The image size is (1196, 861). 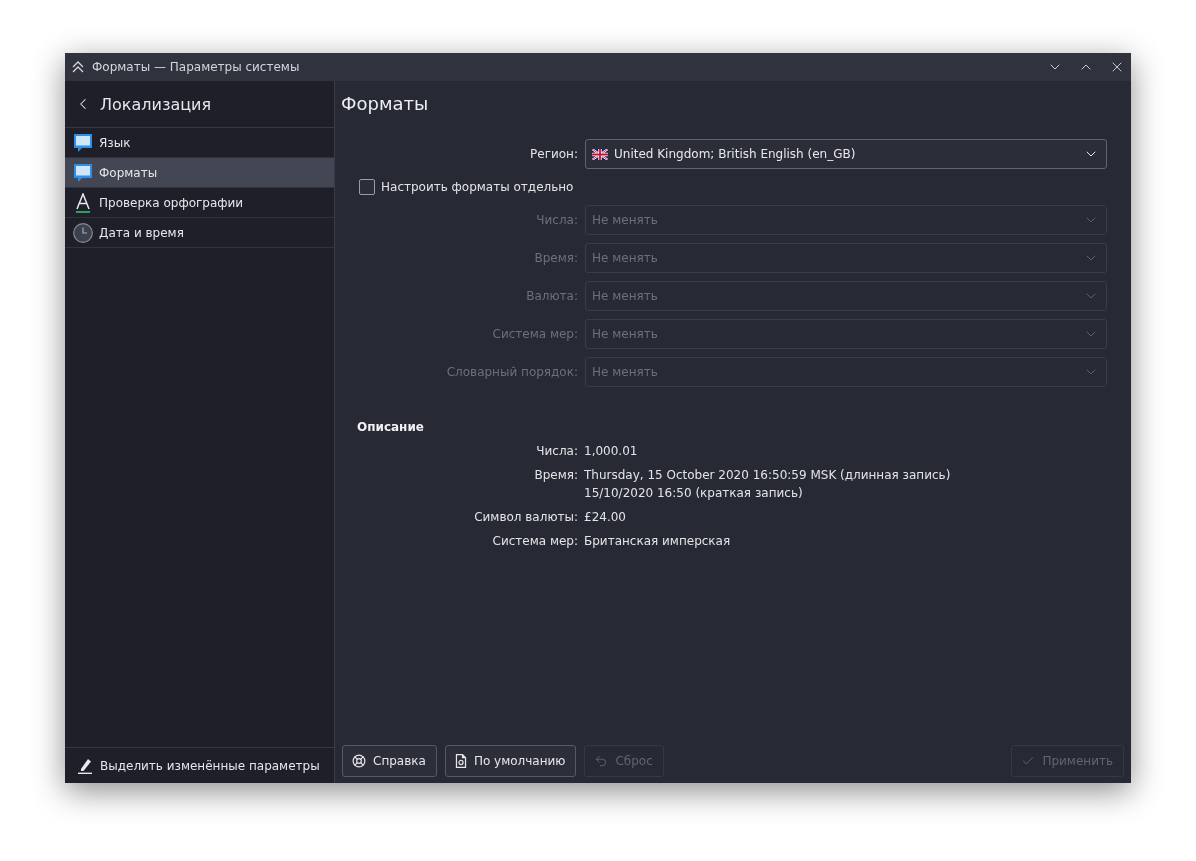 I want to click on defaults-button: По умолчанию, so click(x=510, y=761).